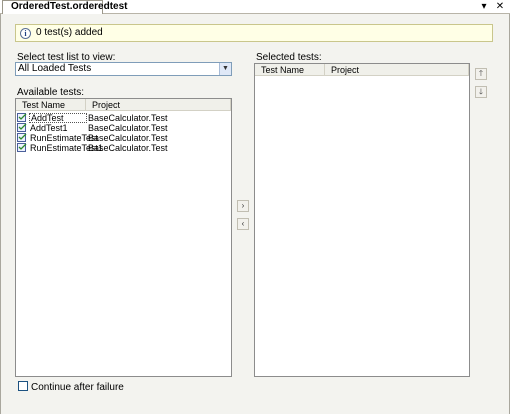 The image size is (510, 414). Describe the element at coordinates (254, 33) in the screenshot. I see `info-bar: i 0 test(s) added` at that location.